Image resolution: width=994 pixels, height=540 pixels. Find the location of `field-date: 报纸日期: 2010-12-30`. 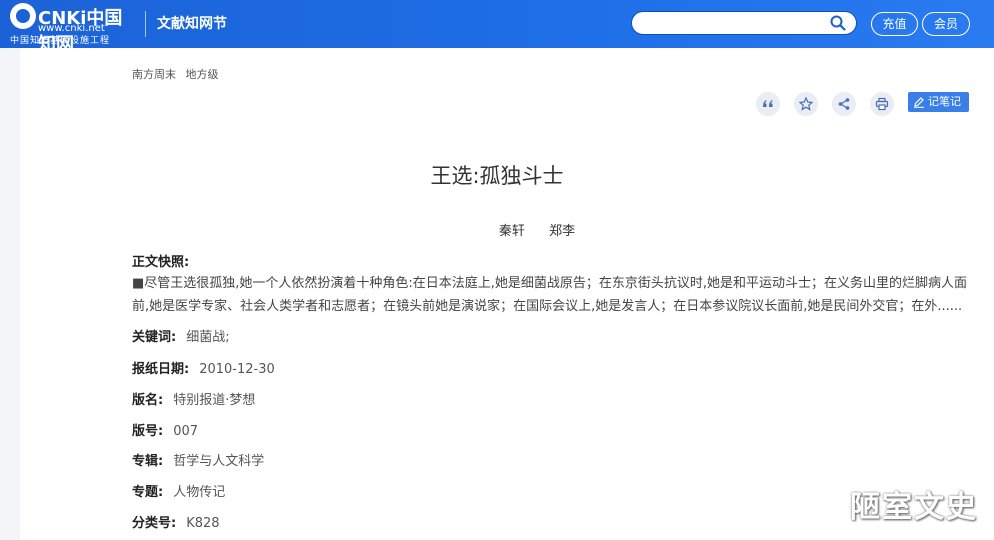

field-date: 报纸日期: 2010-12-30 is located at coordinates (203, 367).